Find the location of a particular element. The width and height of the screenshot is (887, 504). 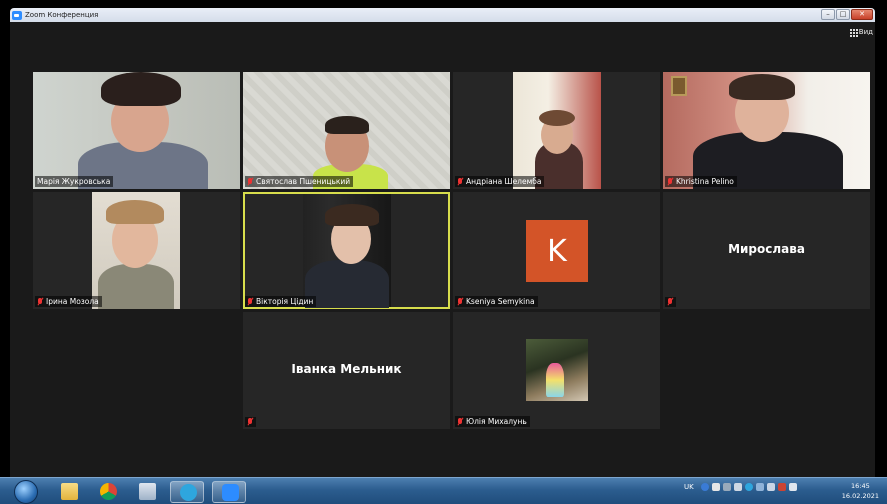

participant-name-tag: Андріана Шелемба is located at coordinates (500, 181).